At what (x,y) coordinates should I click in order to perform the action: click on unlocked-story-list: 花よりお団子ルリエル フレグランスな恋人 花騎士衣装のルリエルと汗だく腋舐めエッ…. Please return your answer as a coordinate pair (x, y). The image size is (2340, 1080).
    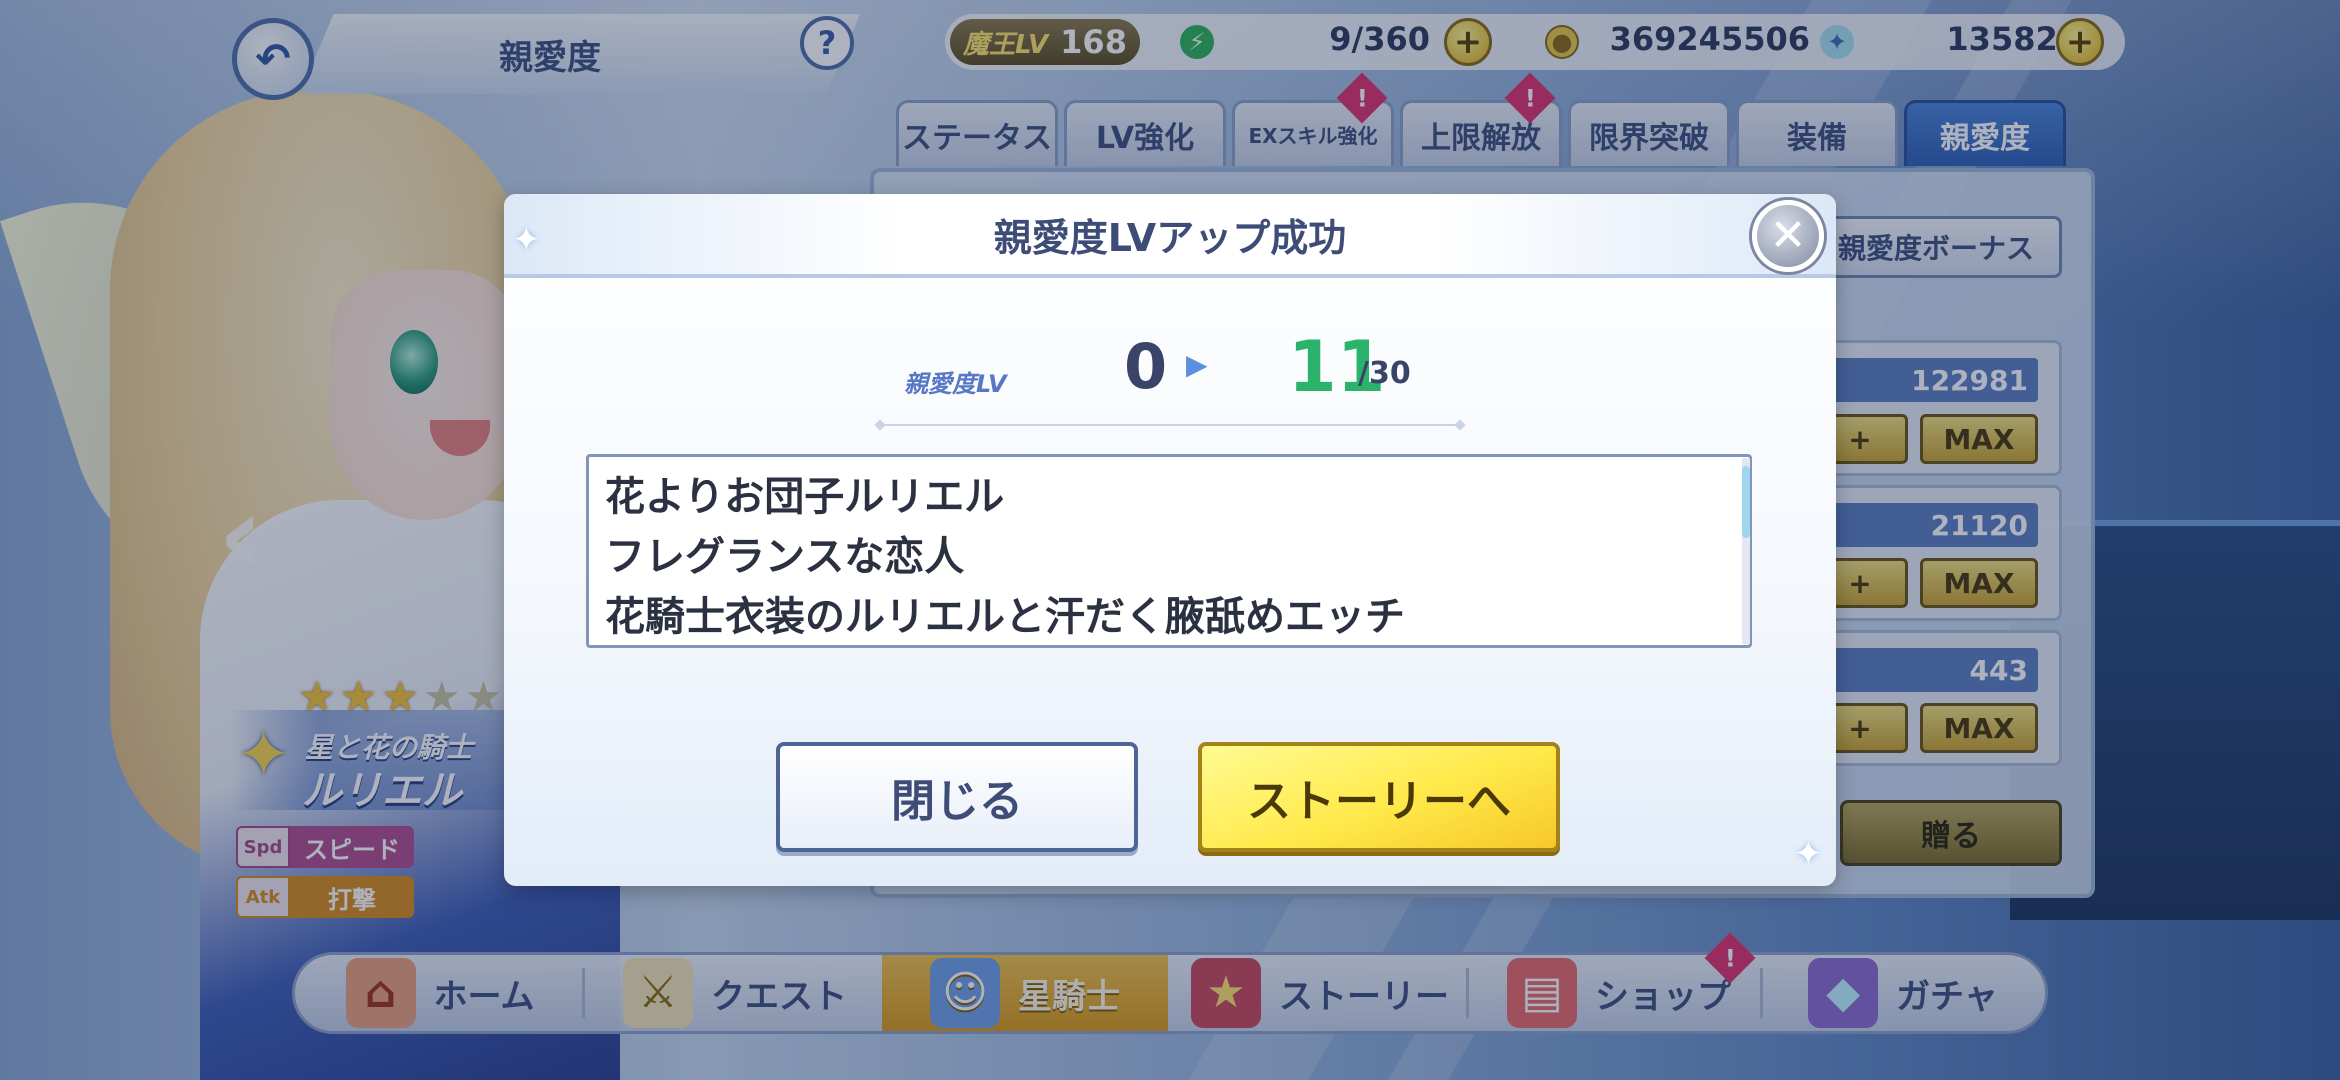
    Looking at the image, I should click on (1169, 551).